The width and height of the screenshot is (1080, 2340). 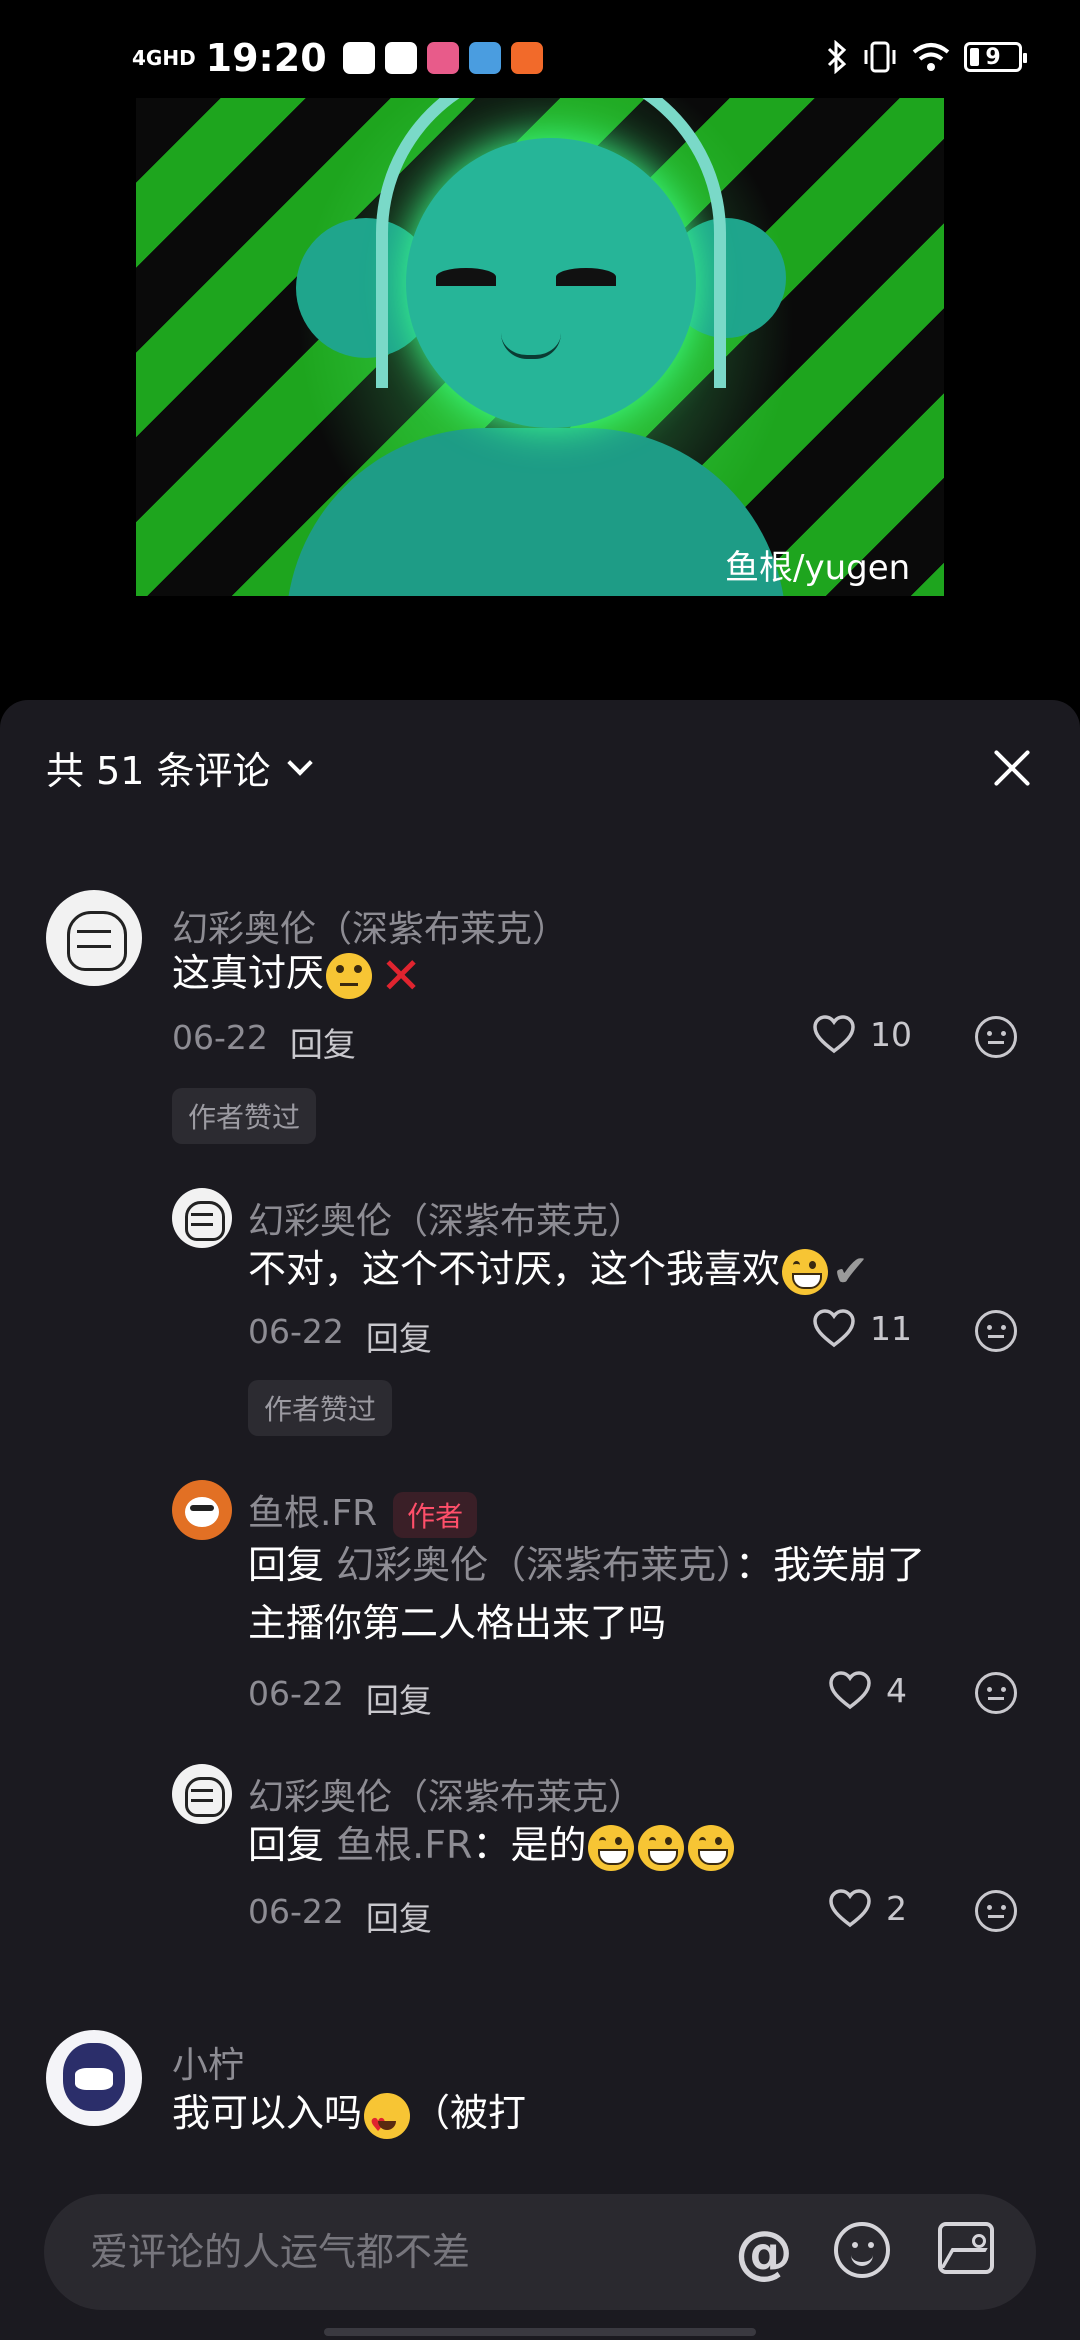 I want to click on battery-icon: 9, so click(x=995, y=57).